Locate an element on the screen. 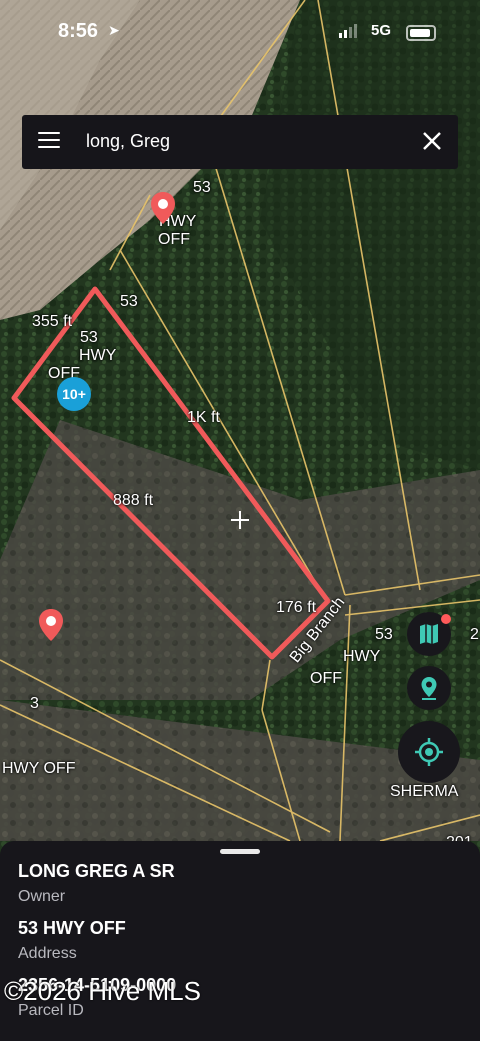 Image resolution: width=480 pixels, height=1041 pixels. address-label: Address is located at coordinates (47, 953).